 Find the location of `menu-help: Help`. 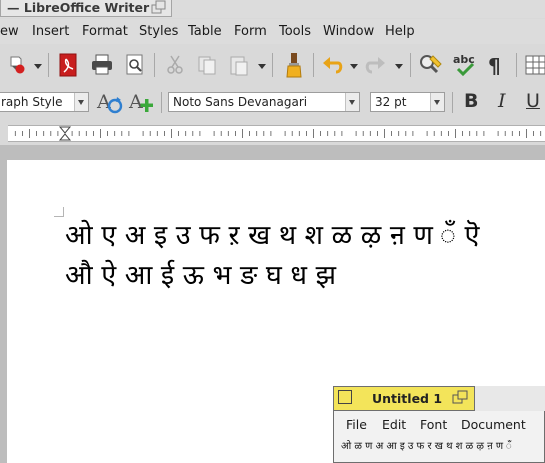

menu-help: Help is located at coordinates (400, 31).